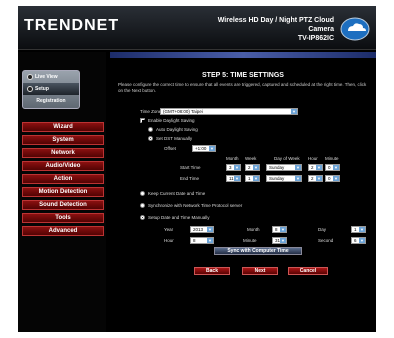 Image resolution: width=394 pixels, height=338 pixels. Describe the element at coordinates (204, 148) in the screenshot. I see `offset-select: +1:00 ▼` at that location.